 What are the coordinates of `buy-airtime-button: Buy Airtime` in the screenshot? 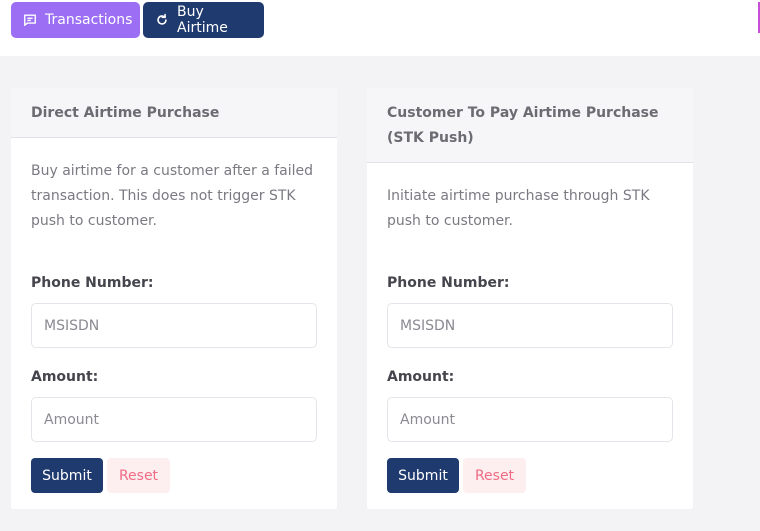 It's located at (203, 20).